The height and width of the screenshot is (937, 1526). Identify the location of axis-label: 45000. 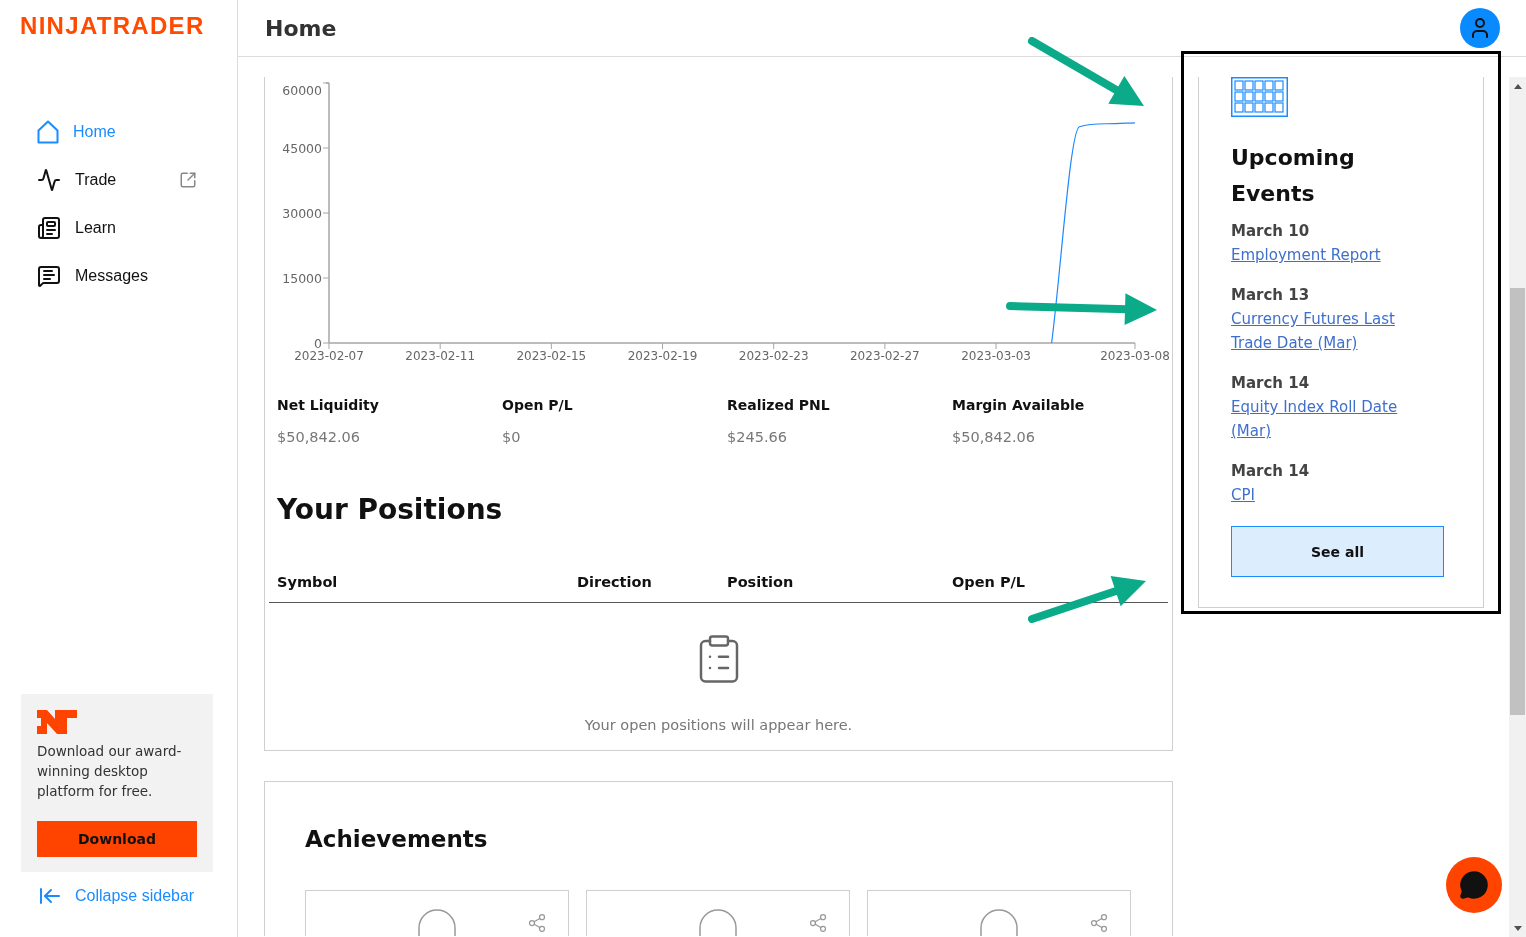
(302, 148).